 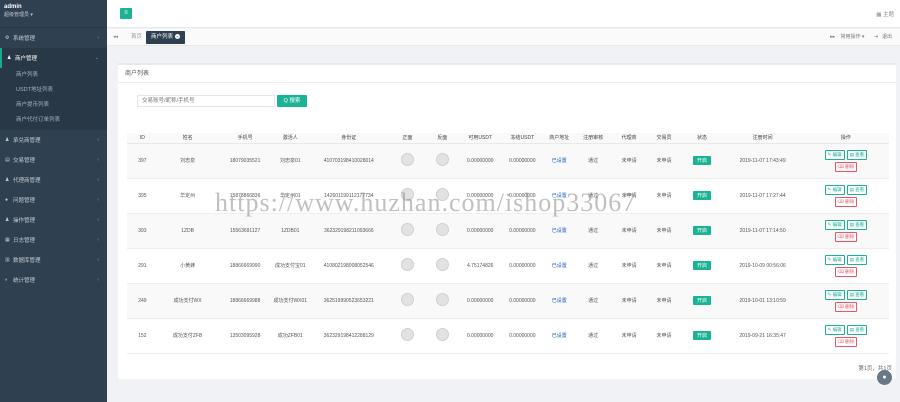 What do you see at coordinates (53, 200) in the screenshot?
I see `sidebar-item-5: ● 问题管理 ‹` at bounding box center [53, 200].